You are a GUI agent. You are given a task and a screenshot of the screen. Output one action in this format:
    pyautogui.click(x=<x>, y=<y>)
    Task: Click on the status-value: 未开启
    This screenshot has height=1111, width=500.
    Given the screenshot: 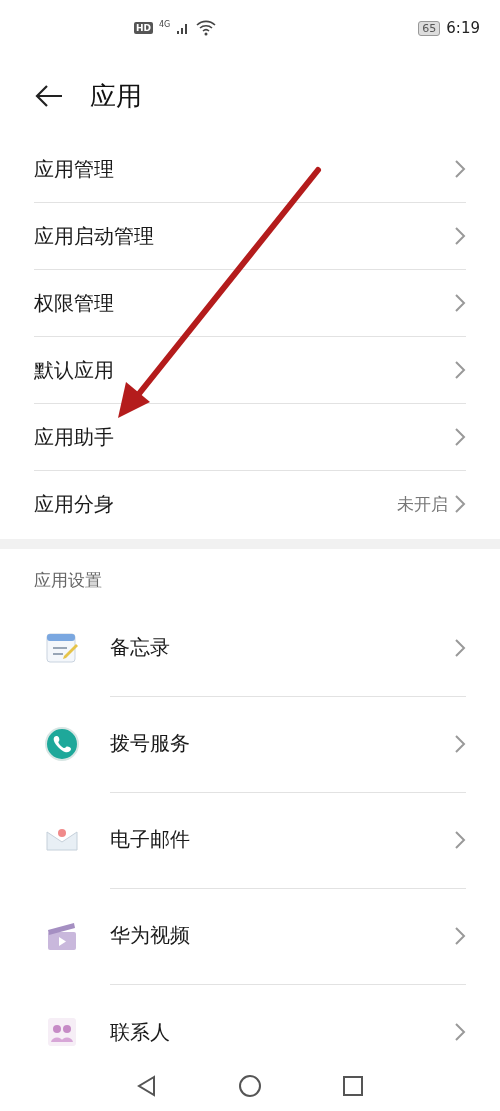 What is the action you would take?
    pyautogui.click(x=422, y=504)
    